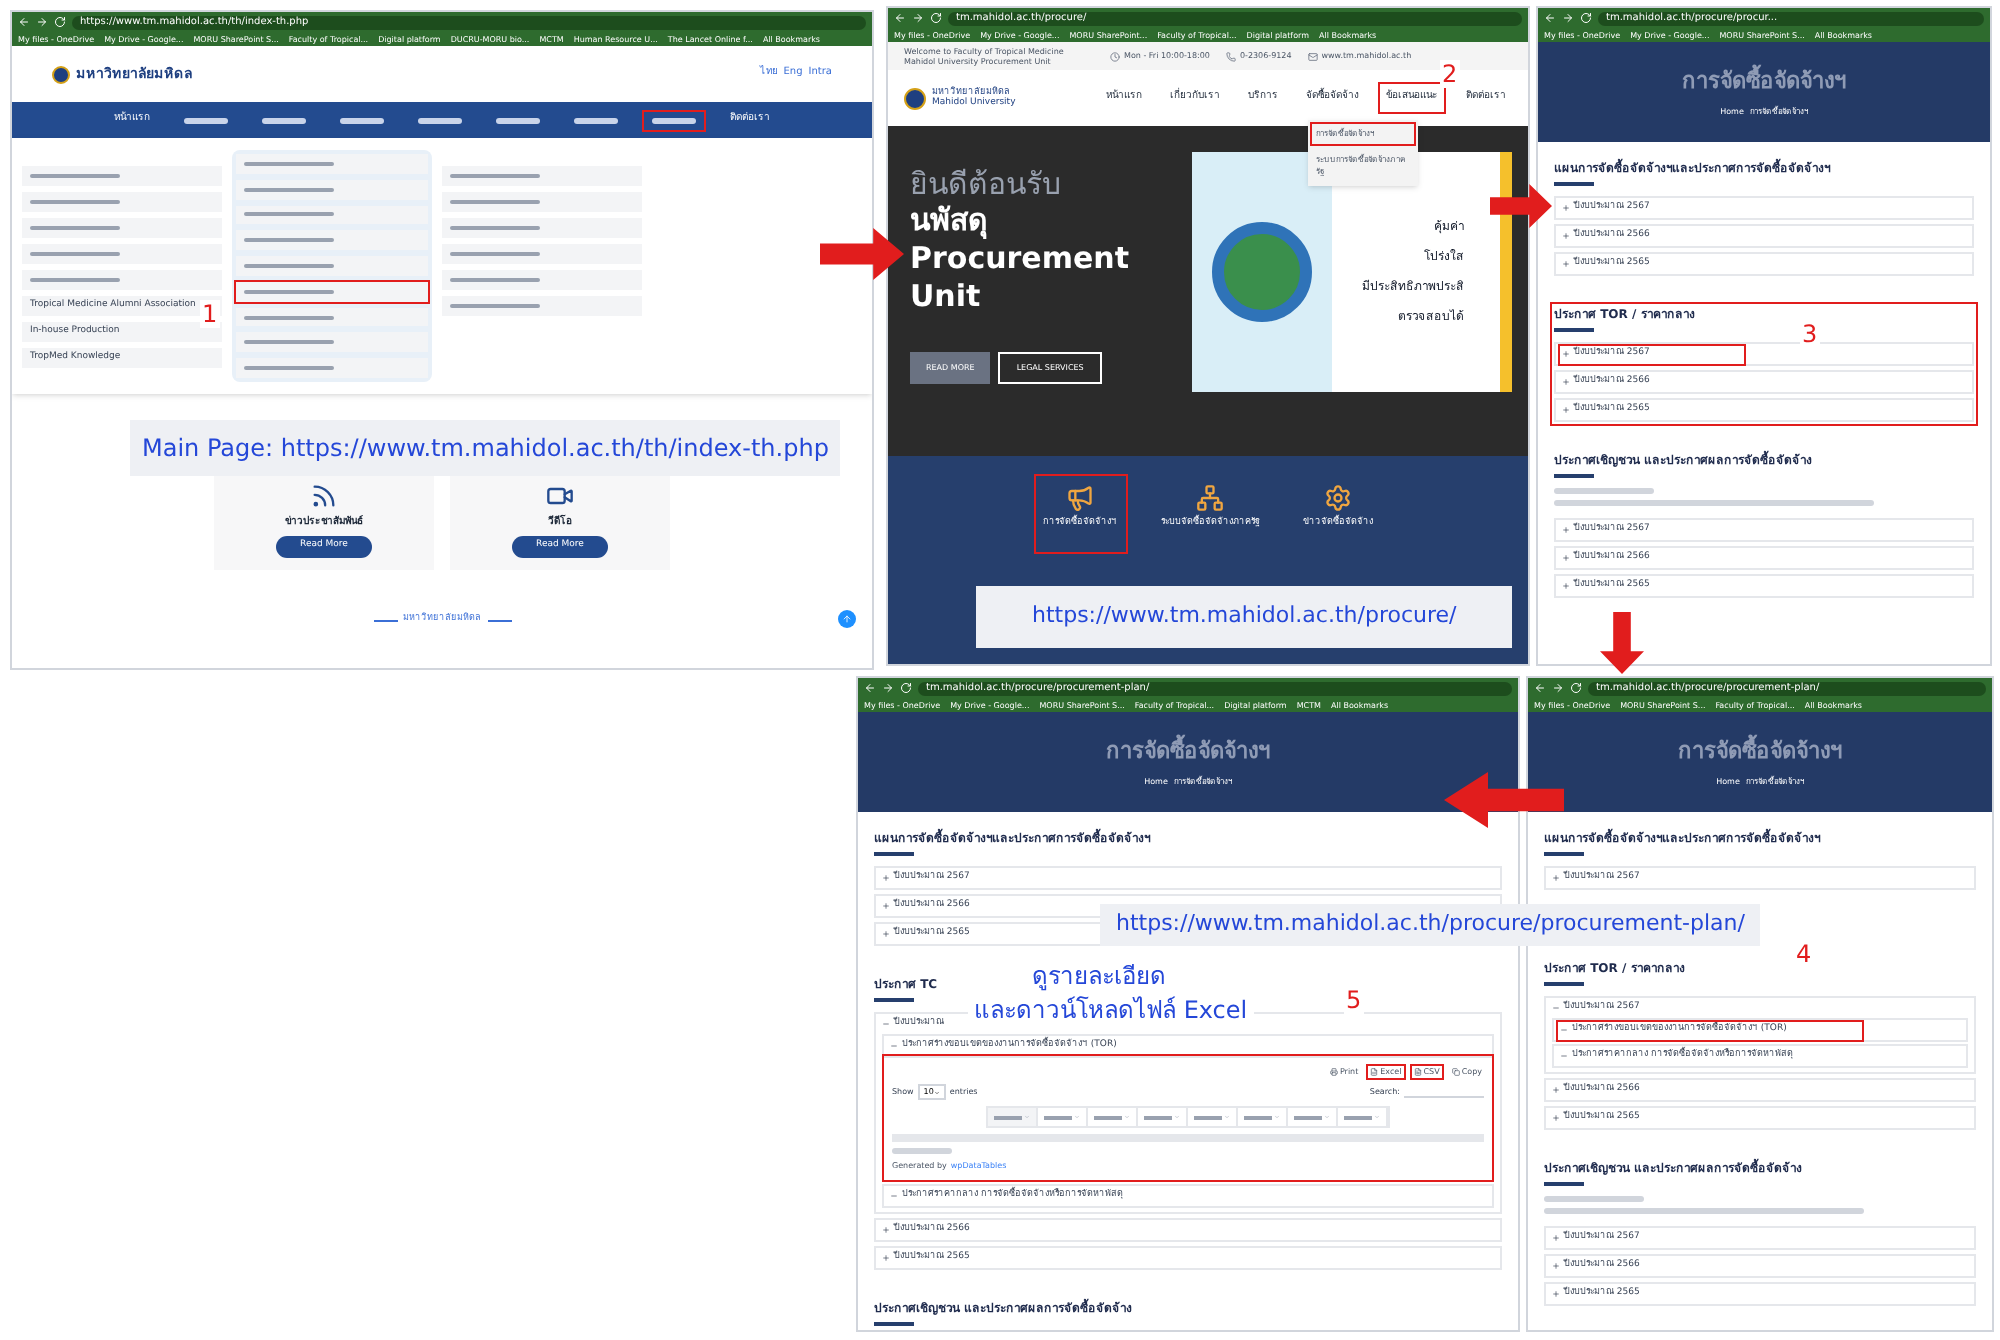 The image size is (2000, 1340). I want to click on scroll-top-button, so click(847, 619).